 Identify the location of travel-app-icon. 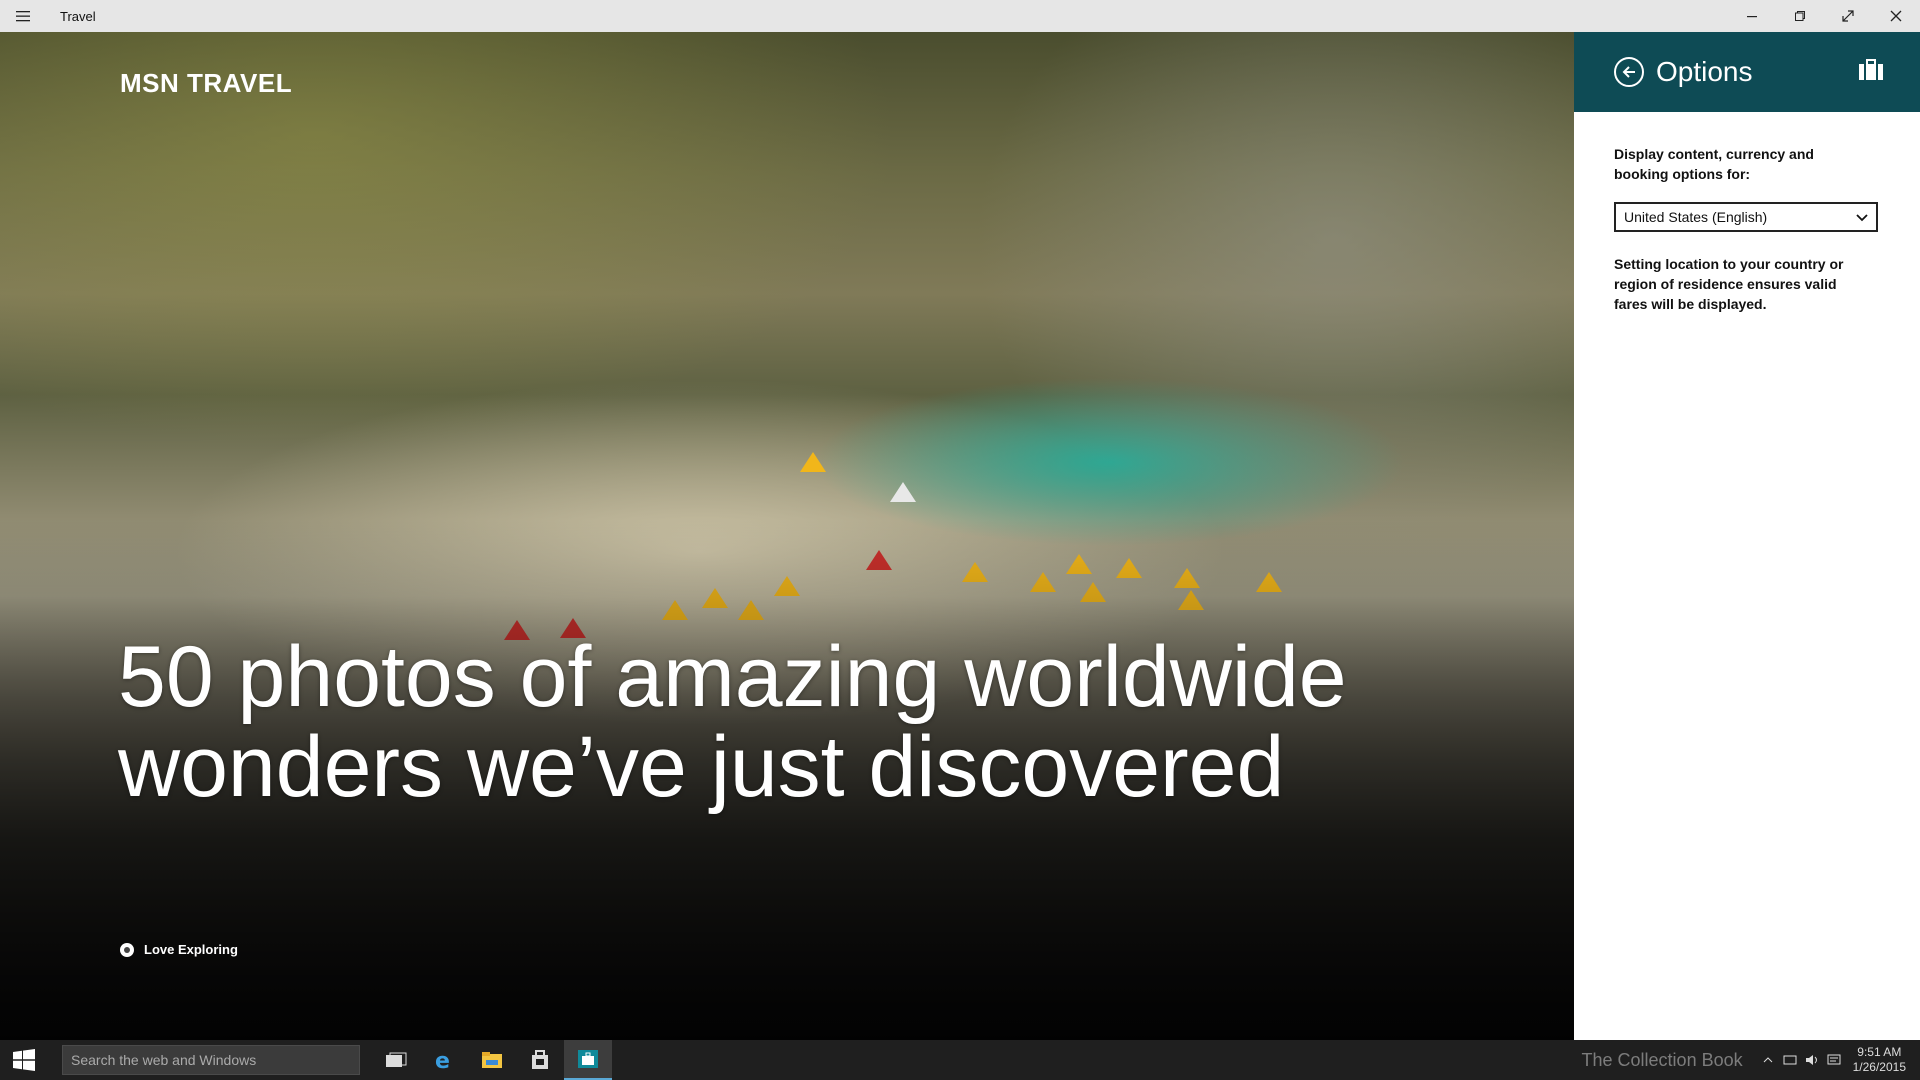
(588, 1060).